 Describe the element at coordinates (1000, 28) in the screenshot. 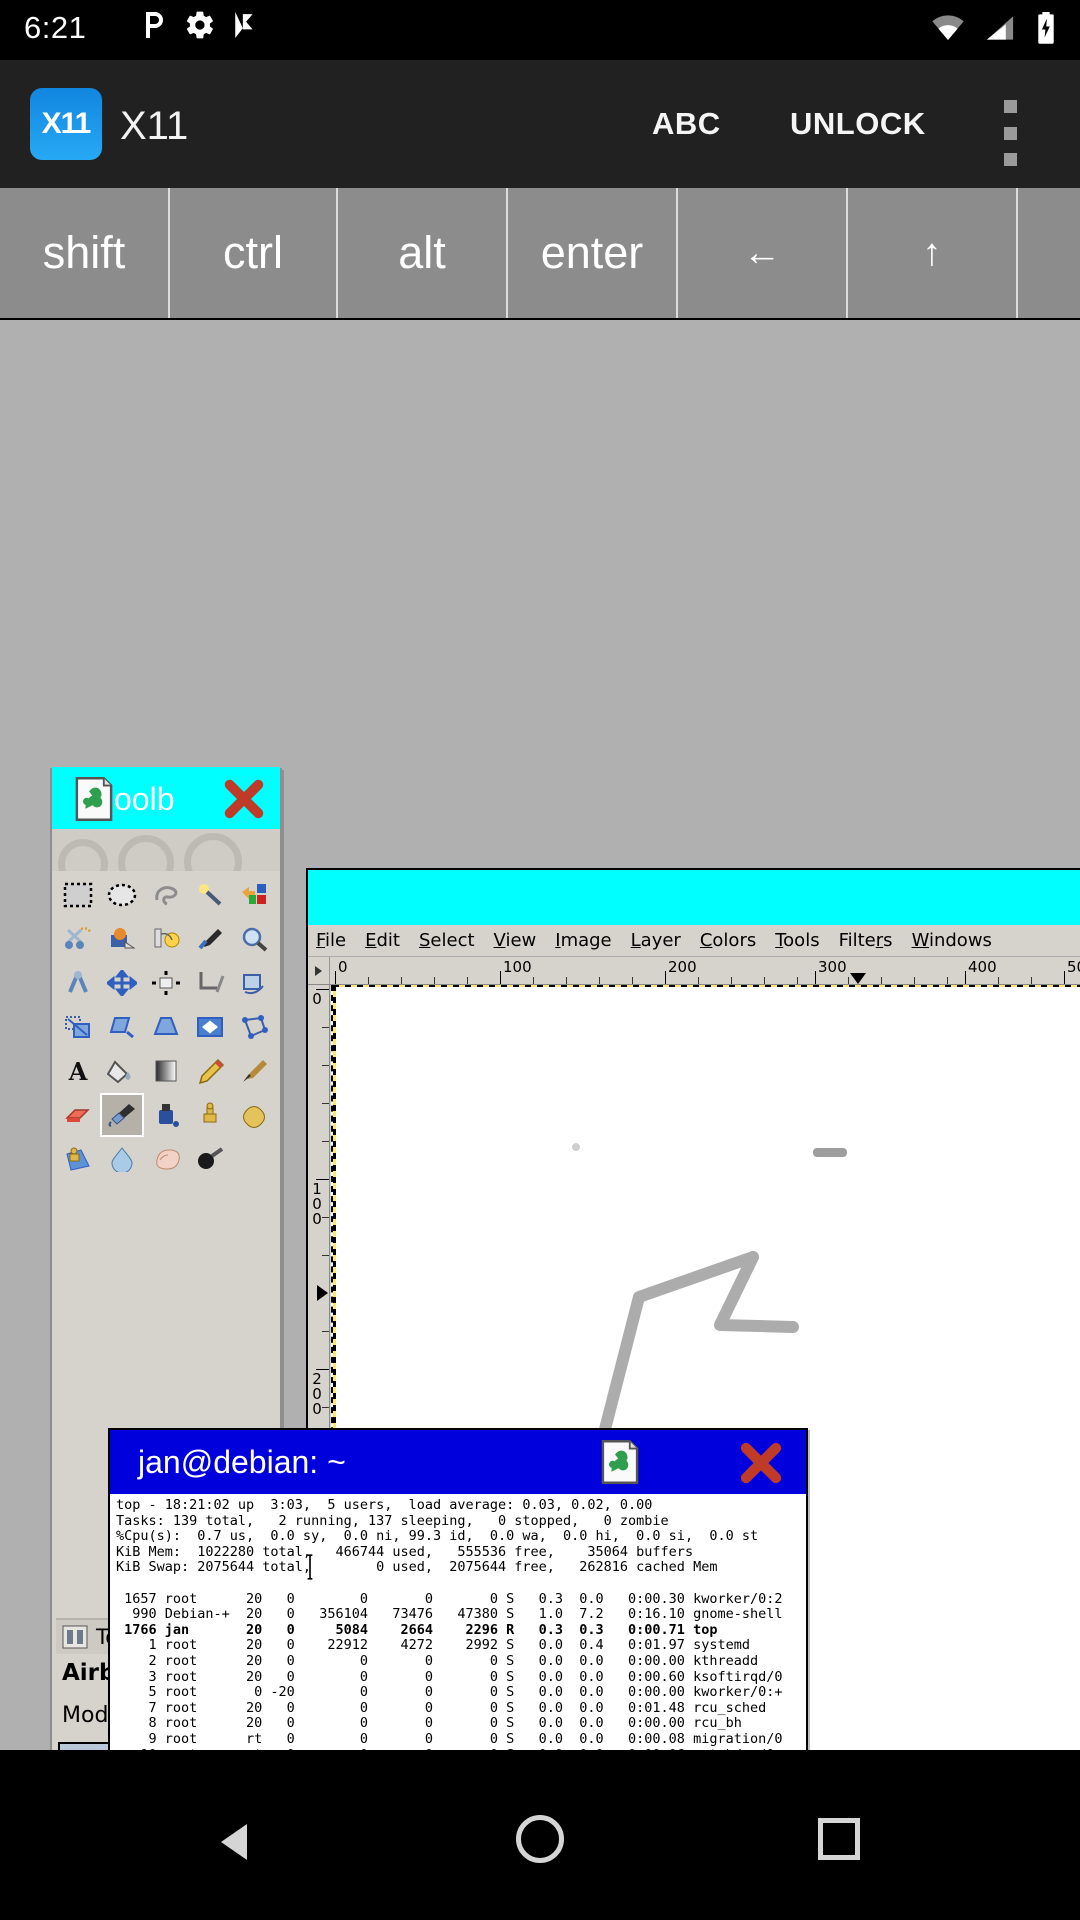

I see `cellular-signal-icon` at that location.